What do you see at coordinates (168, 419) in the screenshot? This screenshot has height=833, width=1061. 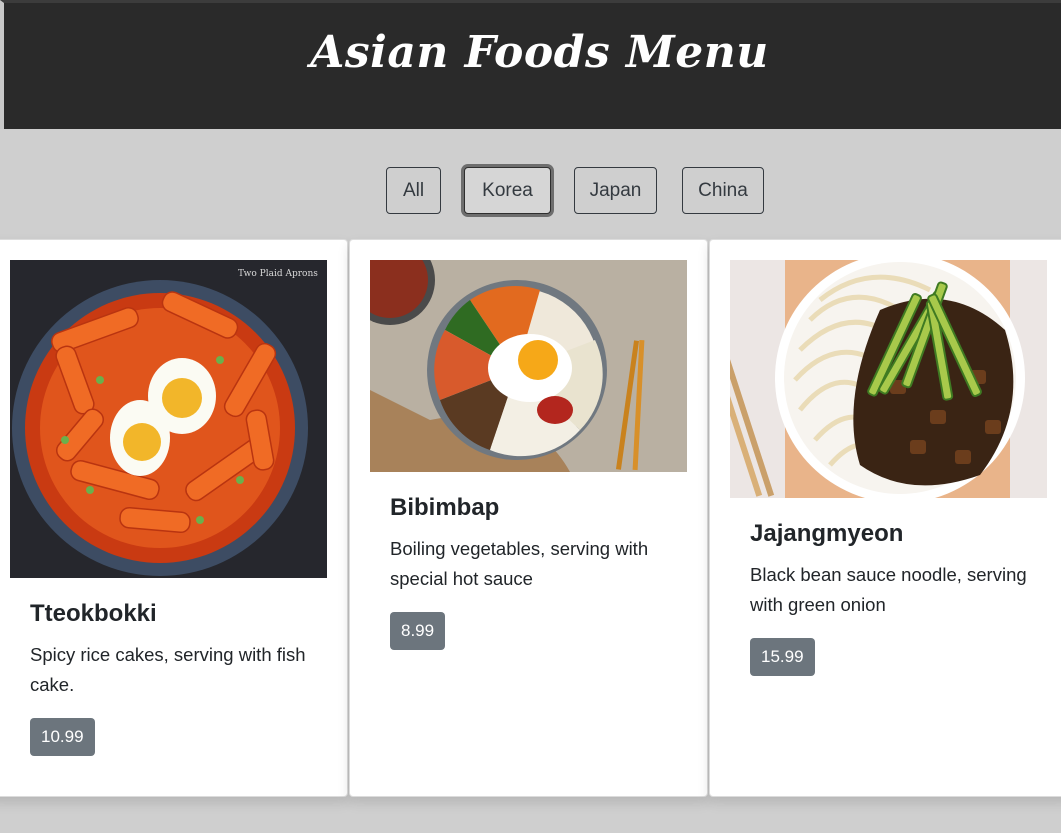 I see `tteokbokki-image: Two Plaid Aprons` at bounding box center [168, 419].